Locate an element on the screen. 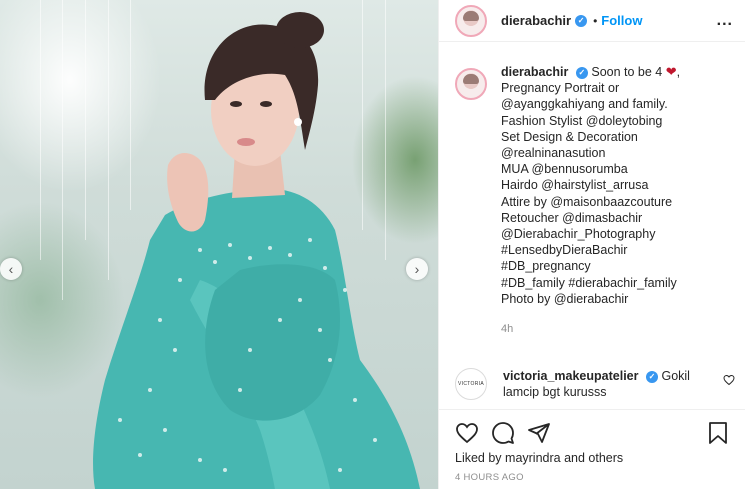  carousel-next-button: › is located at coordinates (417, 269).